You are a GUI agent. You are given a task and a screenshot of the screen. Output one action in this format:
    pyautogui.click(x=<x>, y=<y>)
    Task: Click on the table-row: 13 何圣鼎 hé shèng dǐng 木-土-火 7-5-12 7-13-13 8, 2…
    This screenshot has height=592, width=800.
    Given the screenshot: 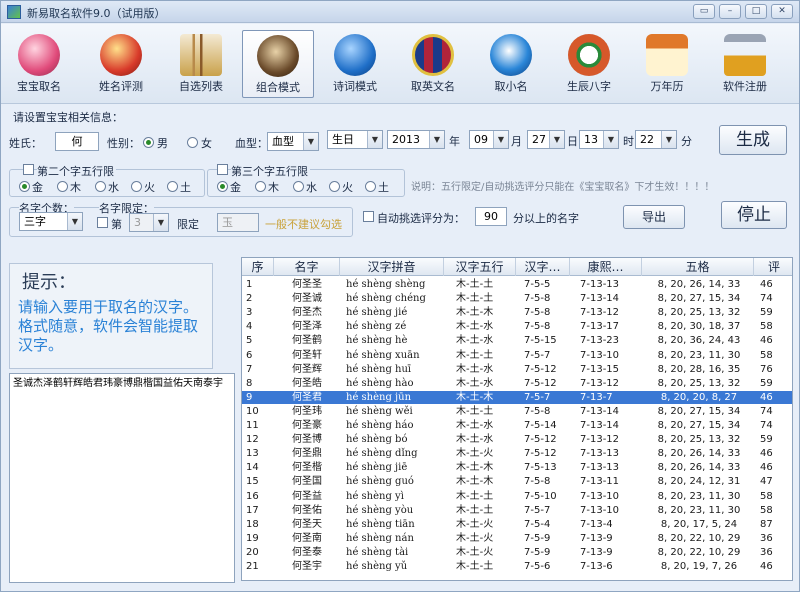 What is the action you would take?
    pyautogui.click(x=517, y=453)
    